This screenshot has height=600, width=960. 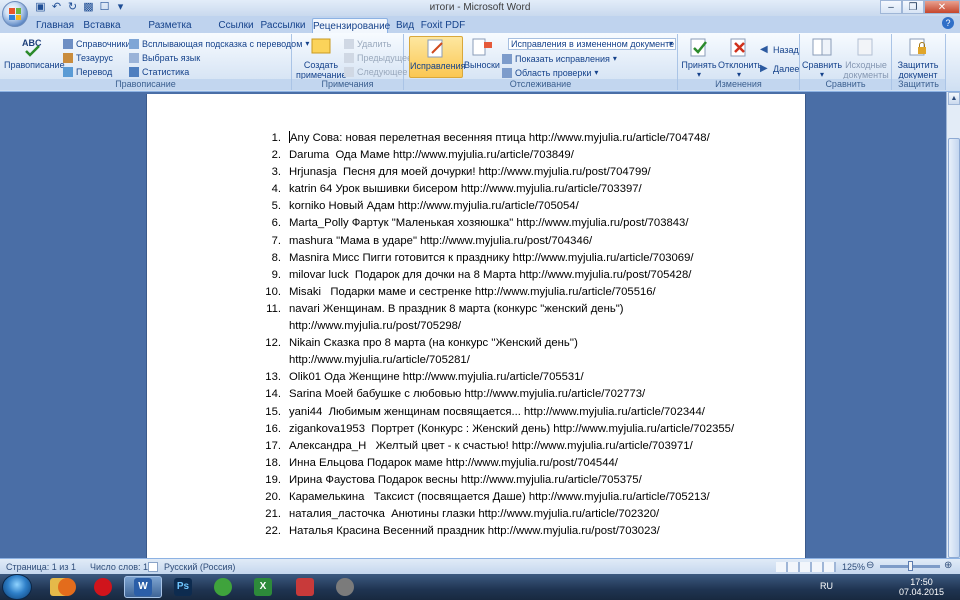 What do you see at coordinates (55, 25) in the screenshot?
I see `tab-home: Главная` at bounding box center [55, 25].